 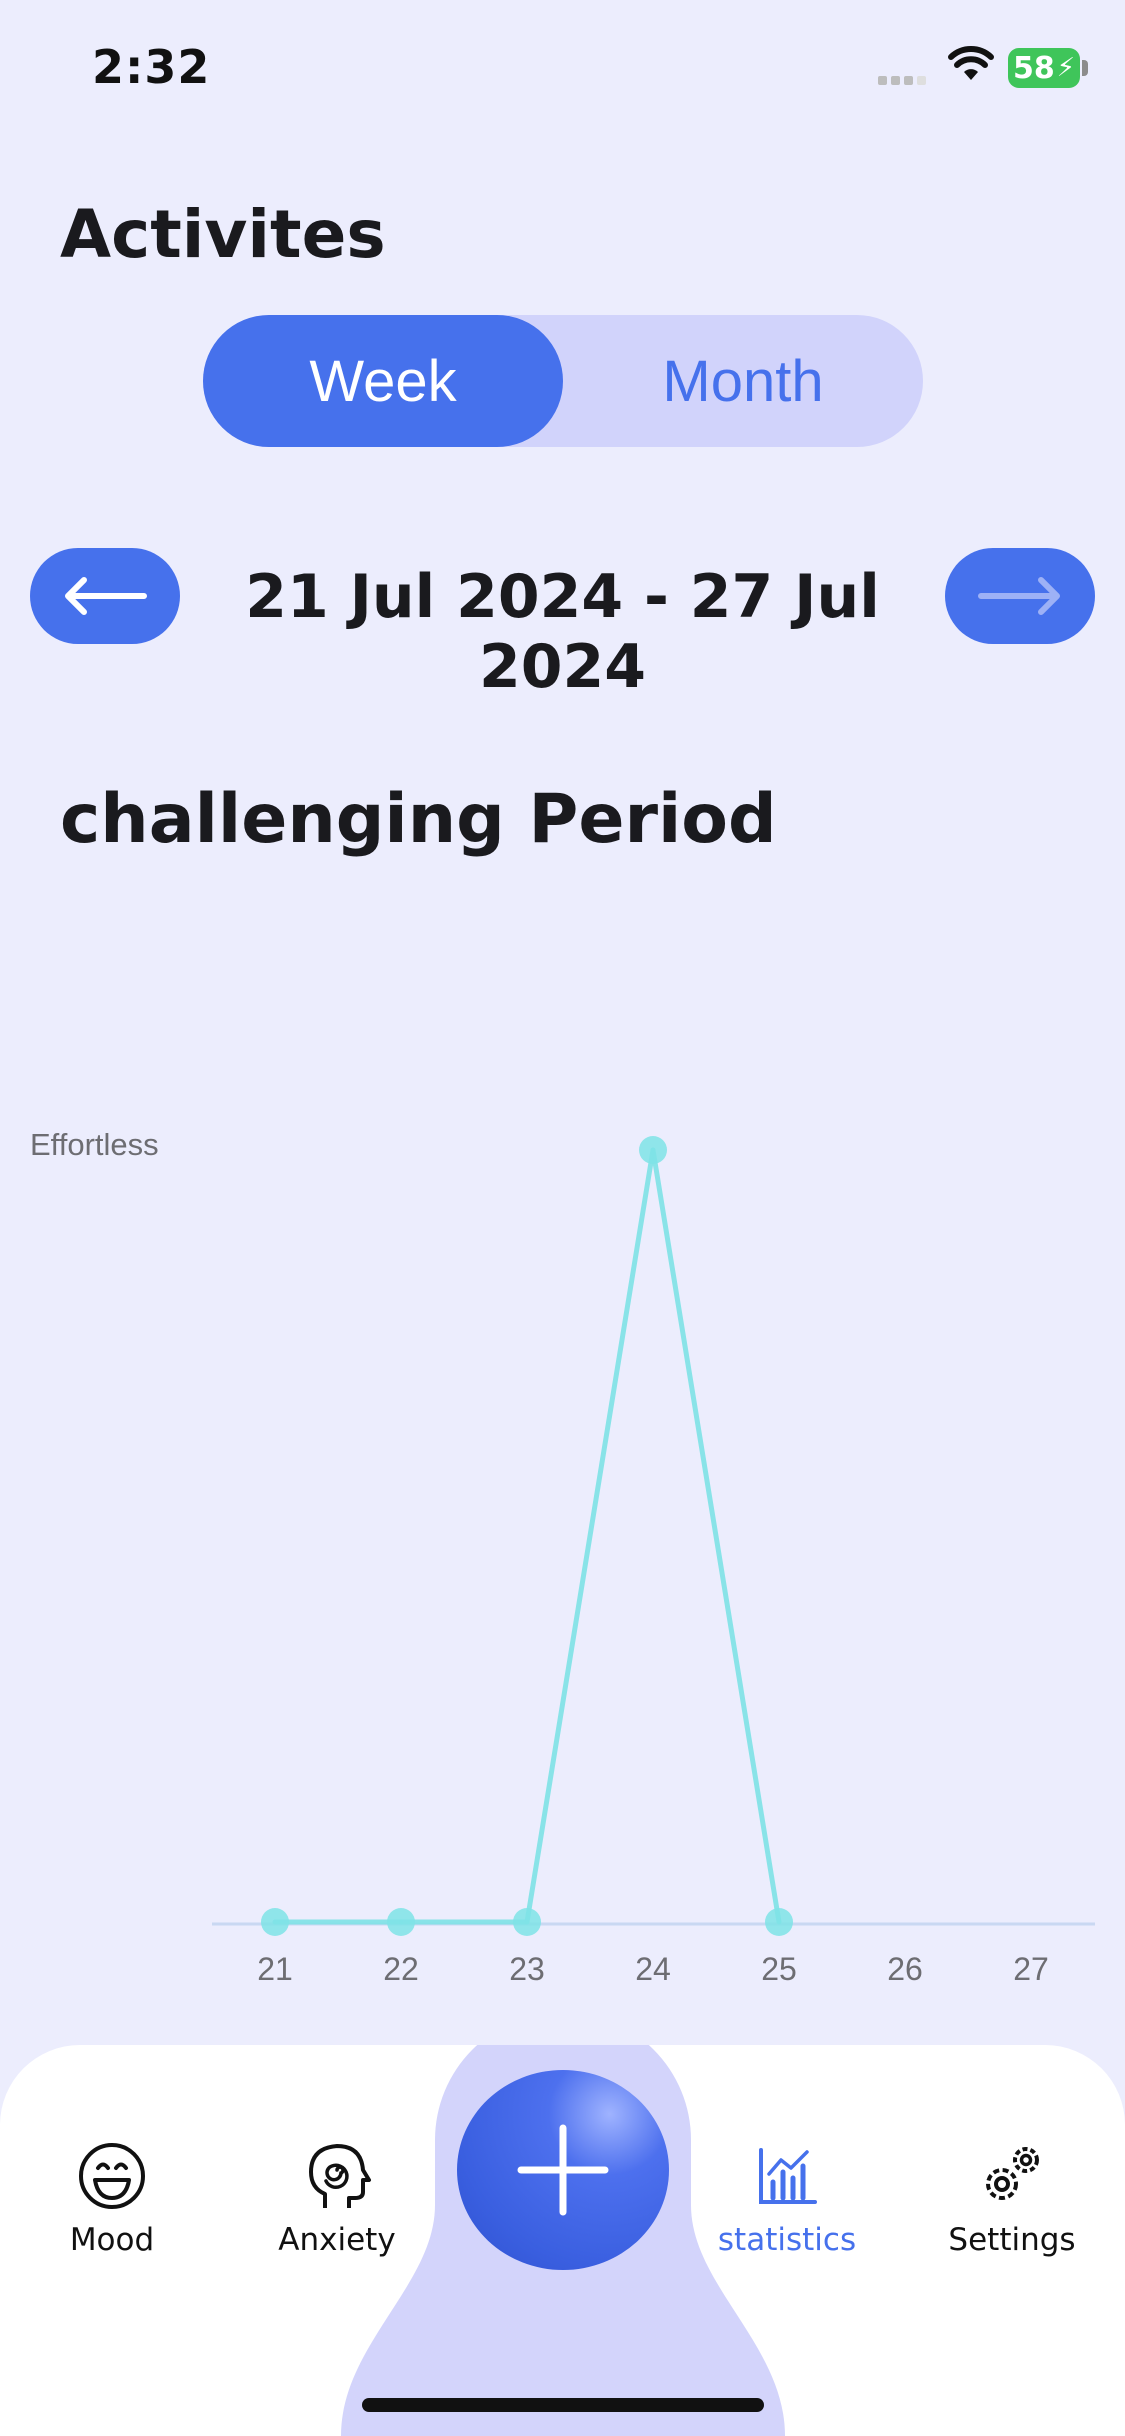 I want to click on previous-week-button, so click(x=105, y=596).